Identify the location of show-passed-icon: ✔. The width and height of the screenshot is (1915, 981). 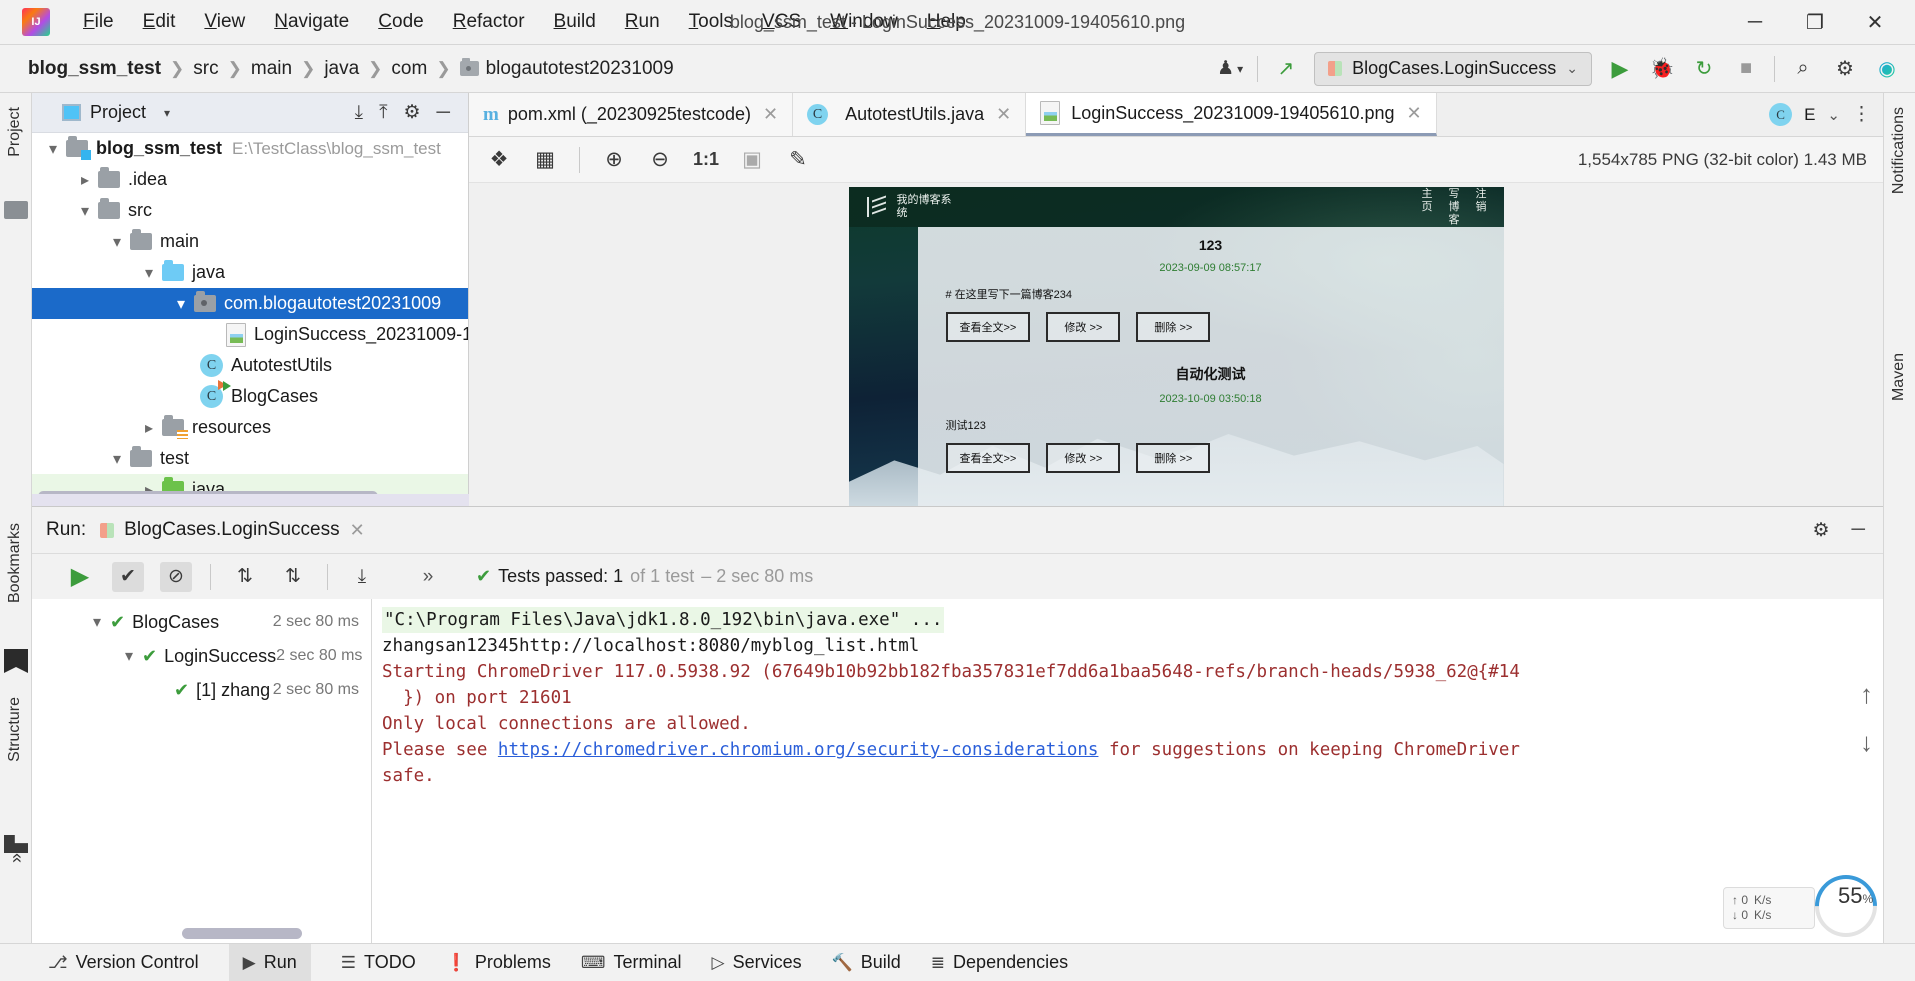
(128, 576).